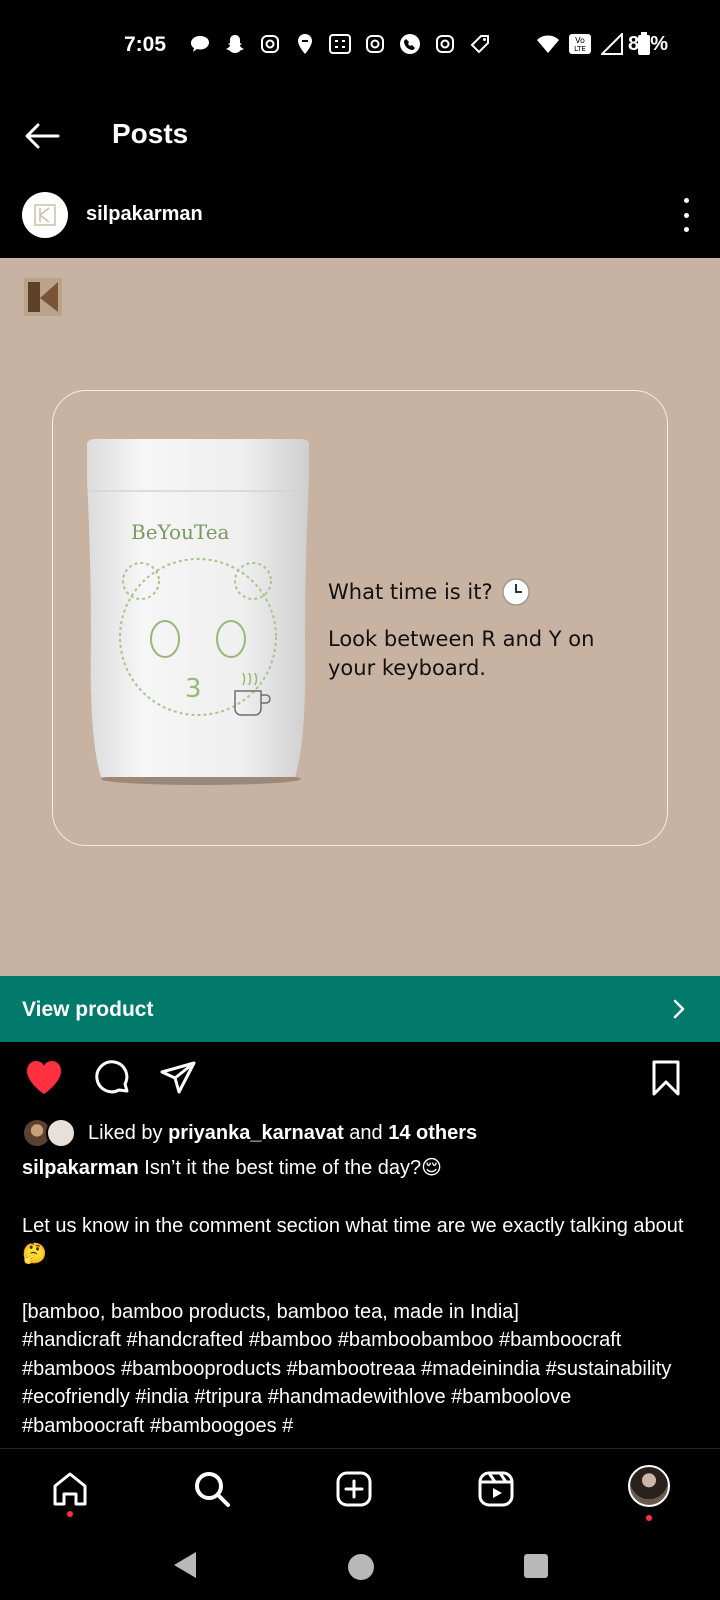 The width and height of the screenshot is (720, 1600). I want to click on bookmark-icon, so click(666, 1078).